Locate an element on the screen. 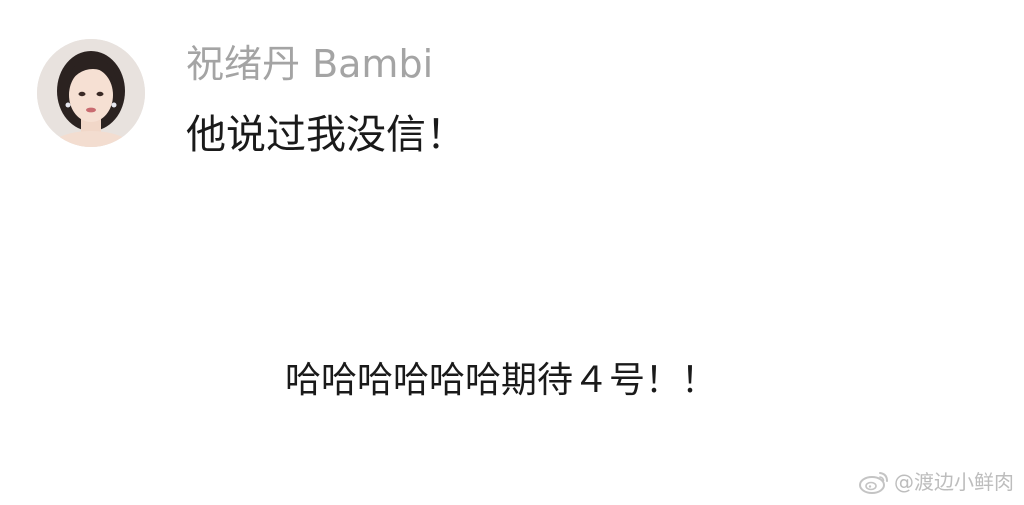 The width and height of the screenshot is (1024, 505). reply-text: 哈哈哈哈哈哈期待４号！！ is located at coordinates (501, 380).